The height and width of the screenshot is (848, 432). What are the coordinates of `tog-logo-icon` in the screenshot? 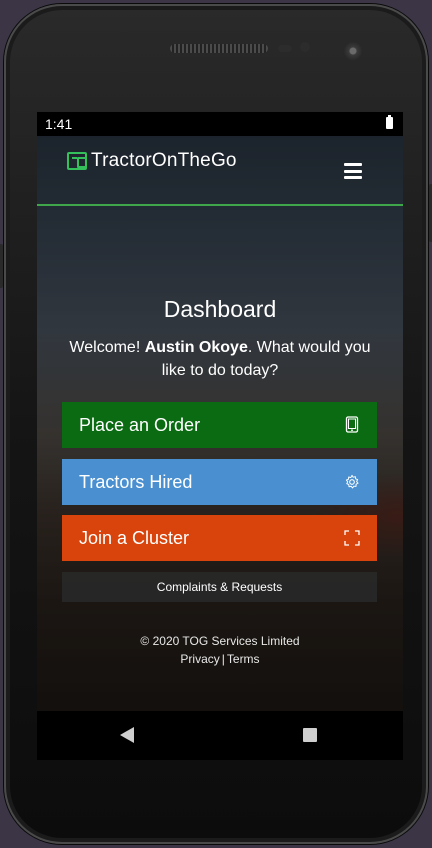 It's located at (77, 161).